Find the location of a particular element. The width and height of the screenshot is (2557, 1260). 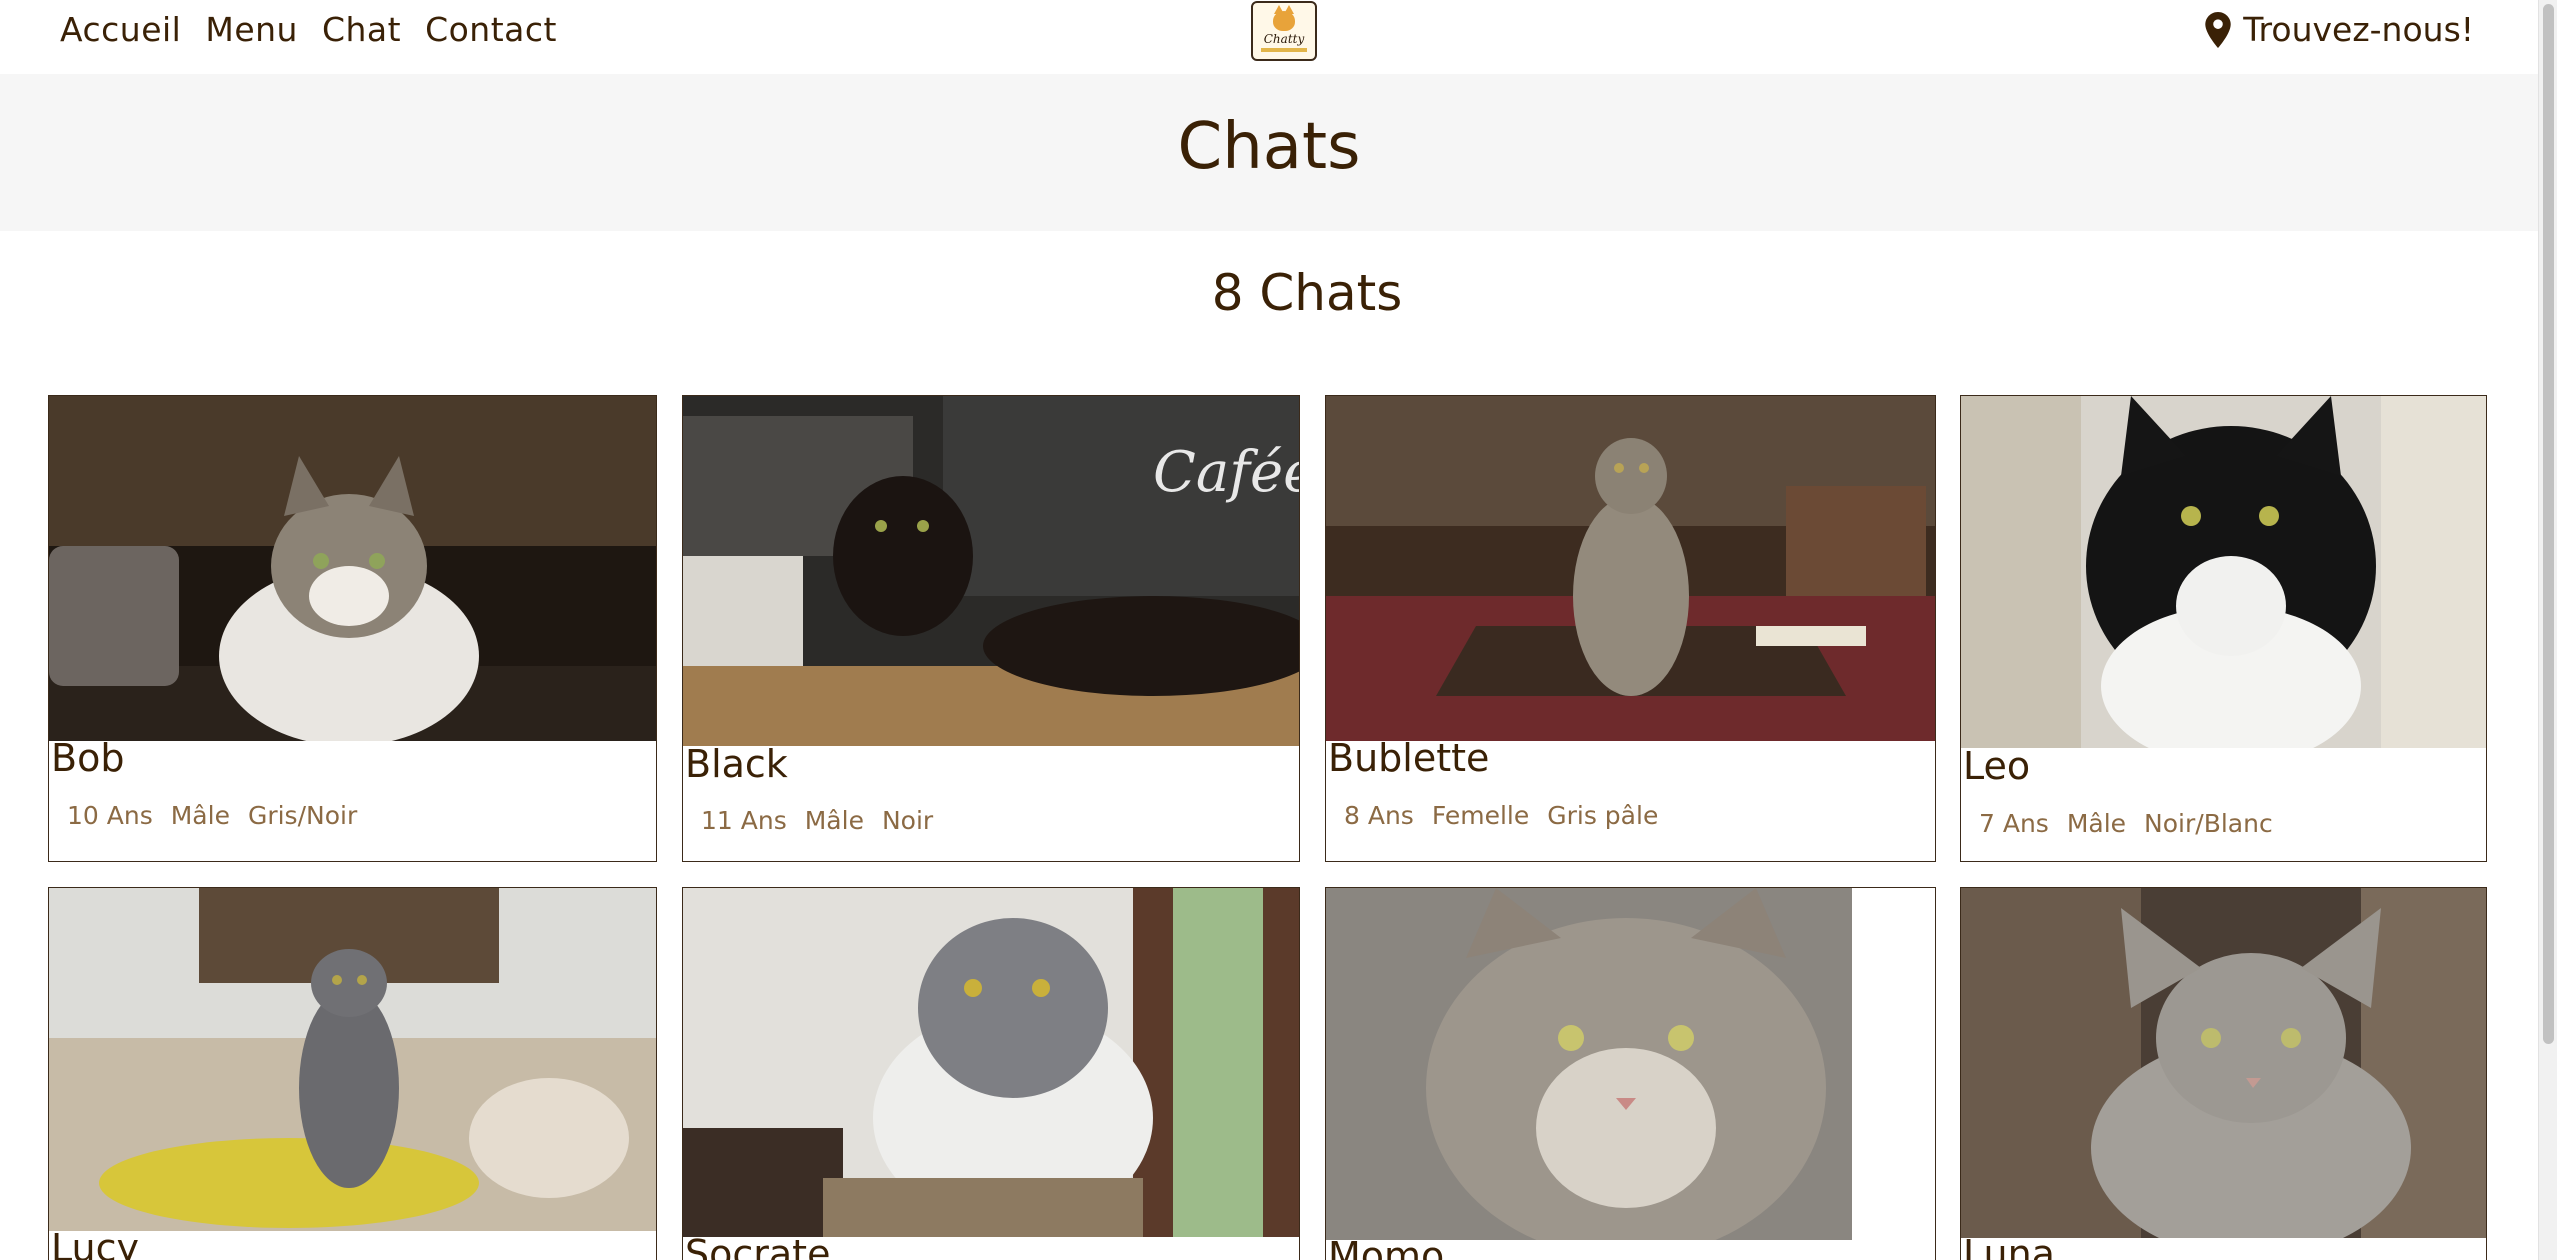

cat-name: Socrate is located at coordinates (758, 1246).